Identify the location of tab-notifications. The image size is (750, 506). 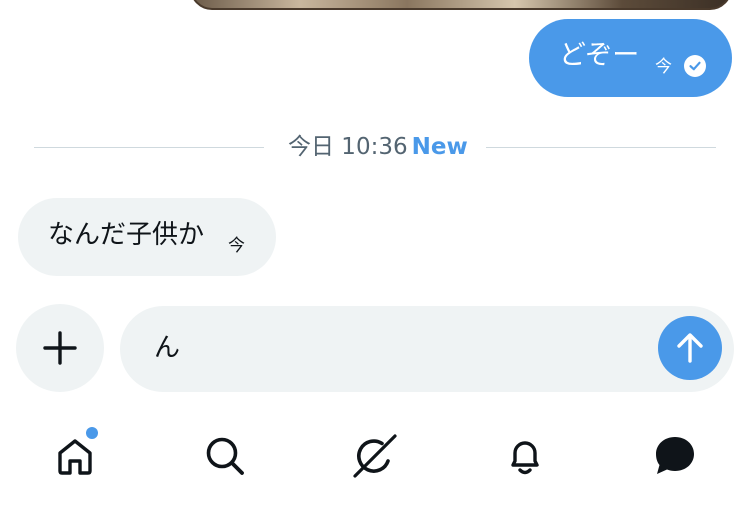
(525, 456).